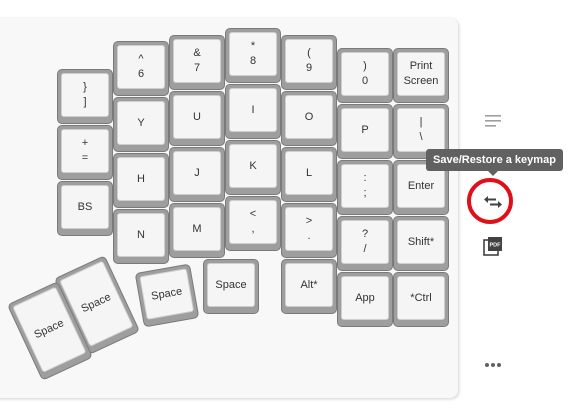 Image resolution: width=580 pixels, height=415 pixels. What do you see at coordinates (253, 111) in the screenshot?
I see `key-i: I` at bounding box center [253, 111].